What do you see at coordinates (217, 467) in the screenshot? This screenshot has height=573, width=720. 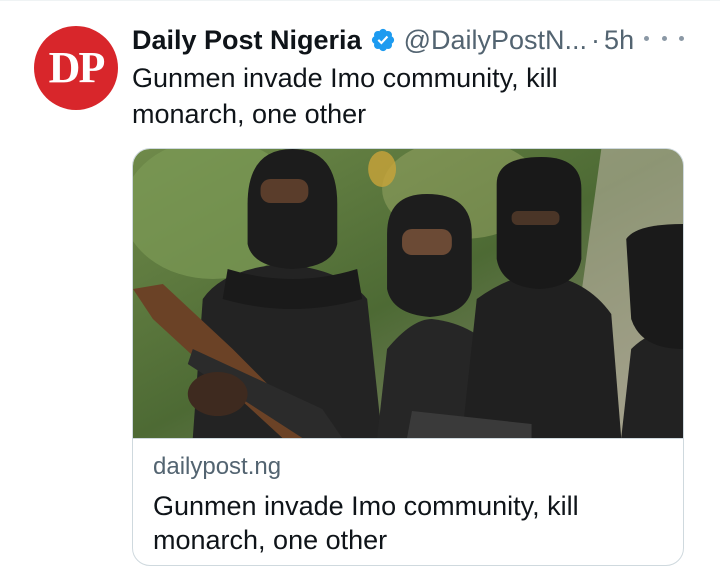 I see `card-domain: dailypost.ng` at bounding box center [217, 467].